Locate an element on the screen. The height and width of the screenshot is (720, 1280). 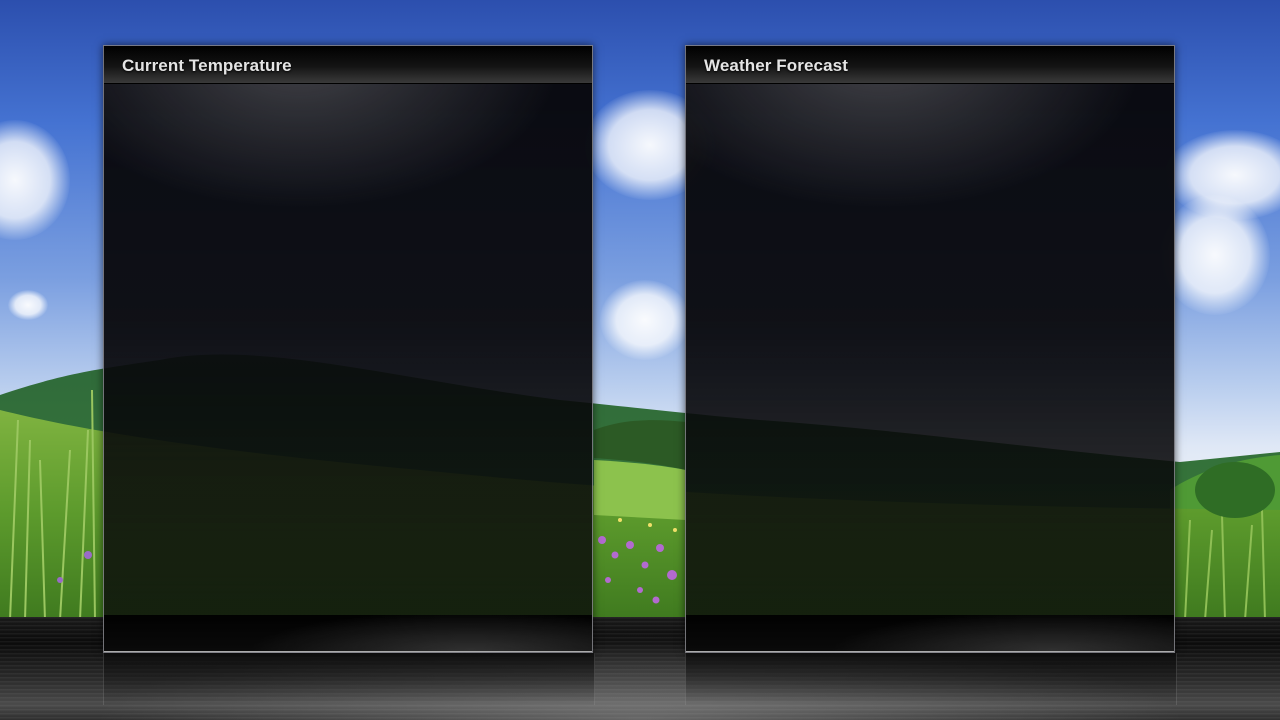
panel-title: Current Temperature is located at coordinates (207, 65).